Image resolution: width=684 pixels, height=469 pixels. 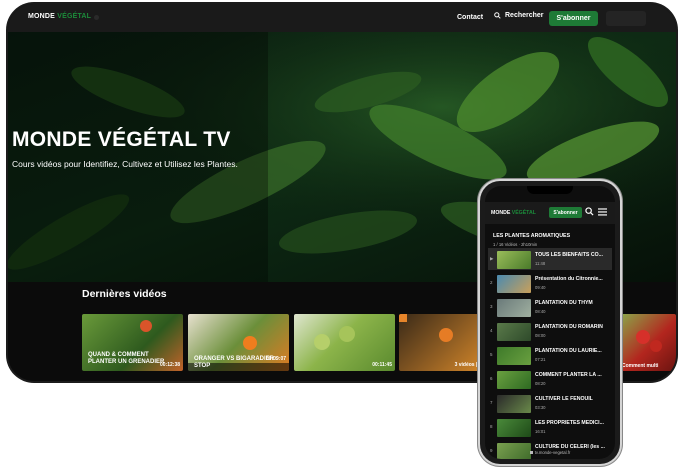 I want to click on latest-videos-heading: Dernières vidéos, so click(x=124, y=294).